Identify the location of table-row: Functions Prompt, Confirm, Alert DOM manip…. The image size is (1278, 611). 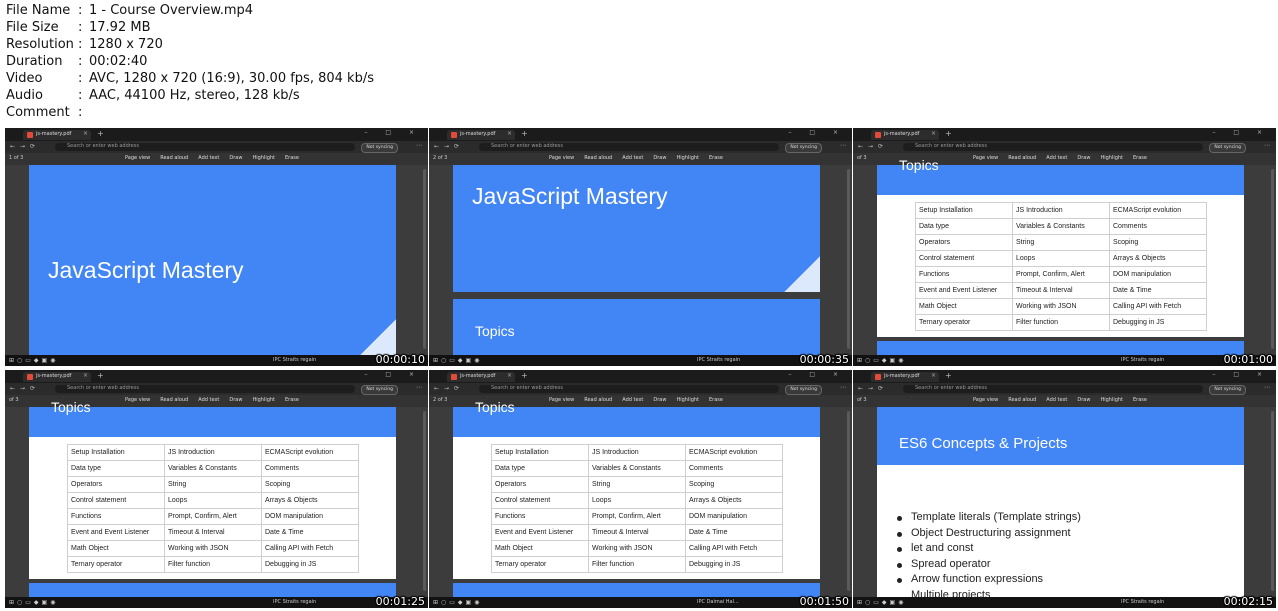
(213, 516).